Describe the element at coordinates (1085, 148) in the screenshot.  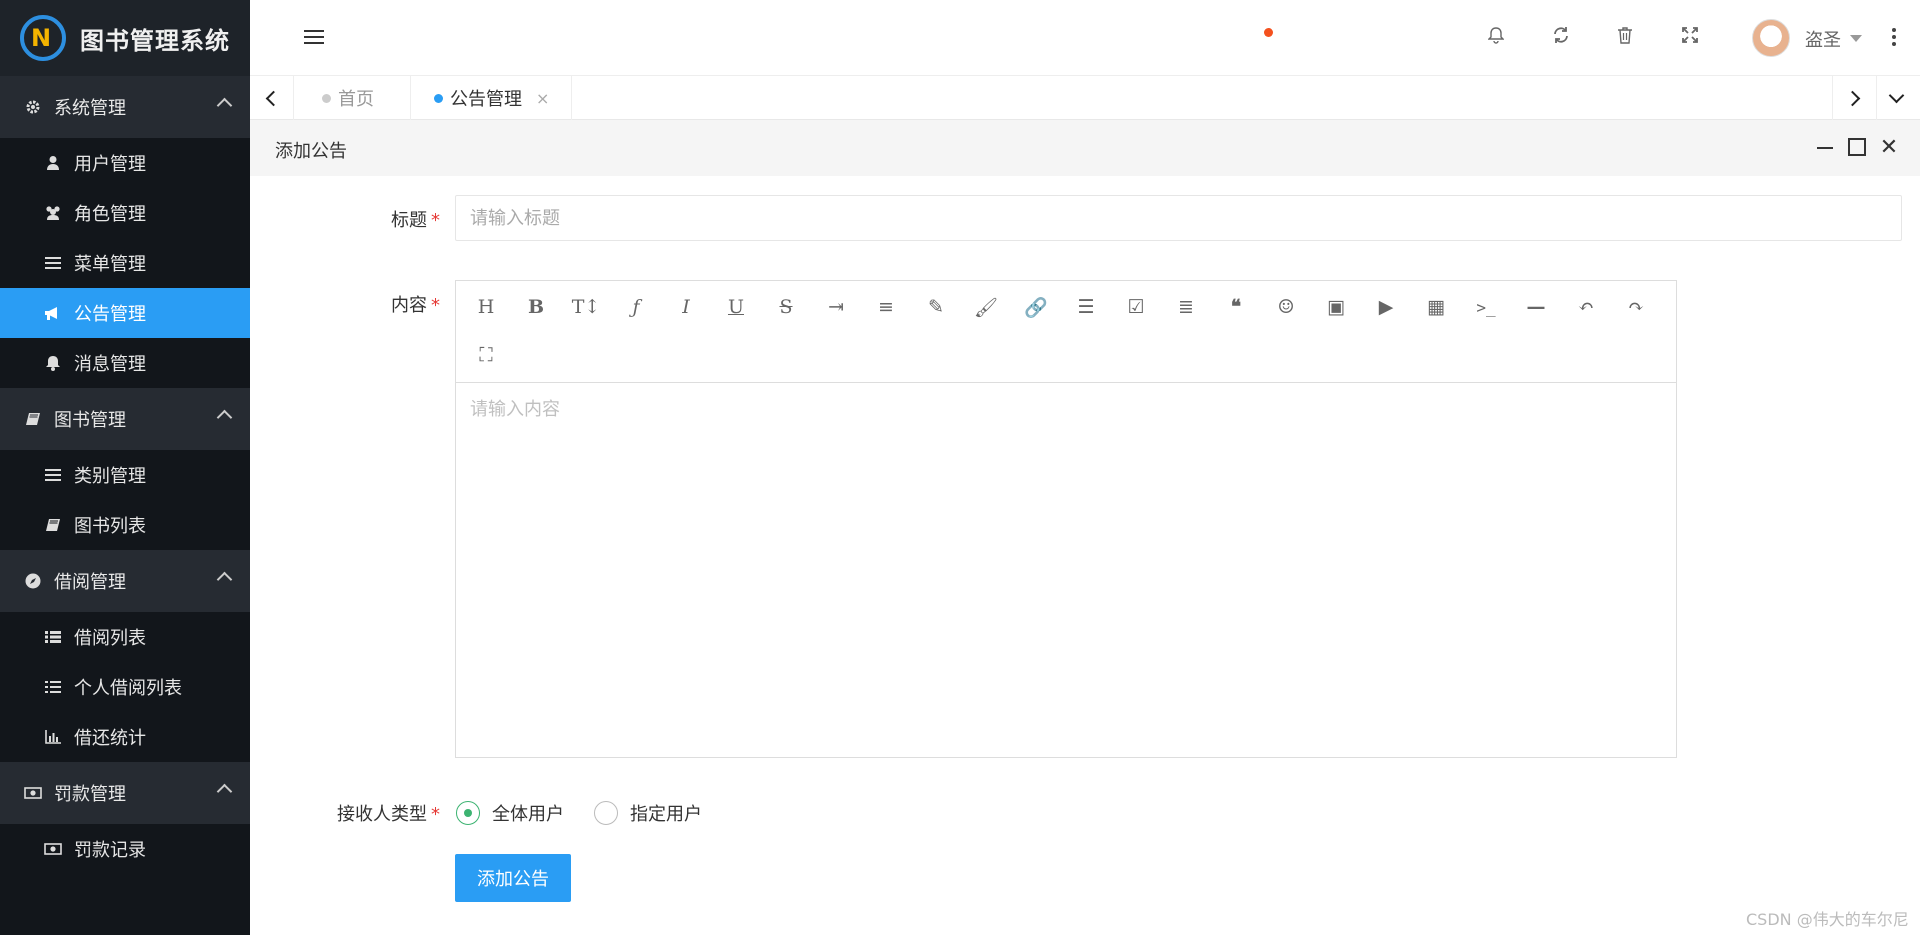
I see `dialog-header: 添加公告 ✕` at that location.